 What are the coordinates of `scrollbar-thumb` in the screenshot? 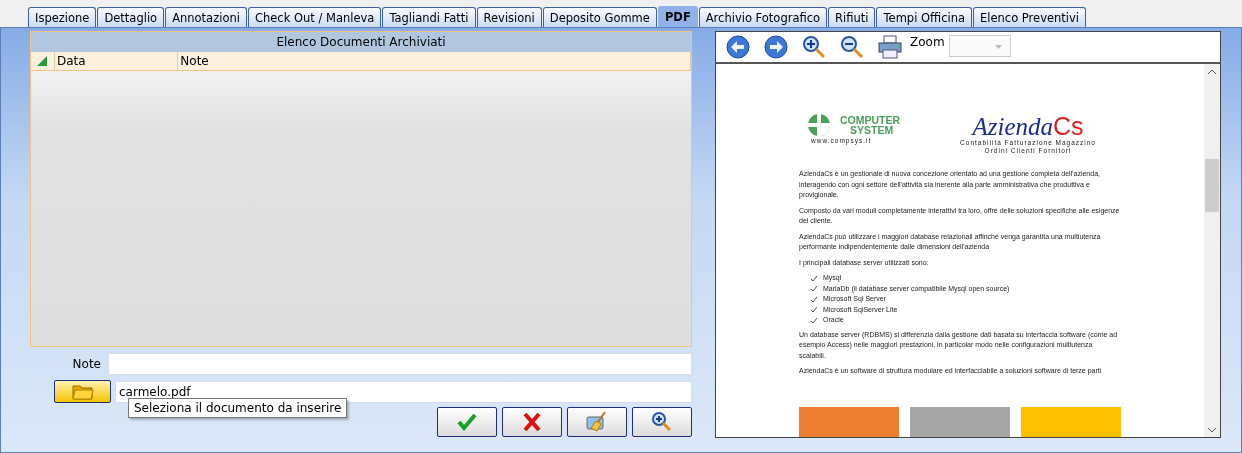 It's located at (1212, 185).